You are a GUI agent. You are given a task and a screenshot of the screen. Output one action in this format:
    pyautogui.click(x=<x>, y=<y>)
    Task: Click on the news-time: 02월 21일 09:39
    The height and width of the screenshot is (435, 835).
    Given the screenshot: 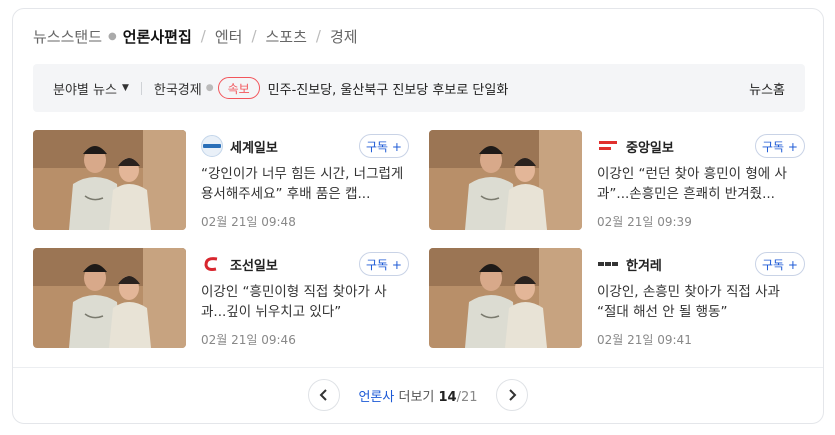 What is the action you would take?
    pyautogui.click(x=644, y=222)
    